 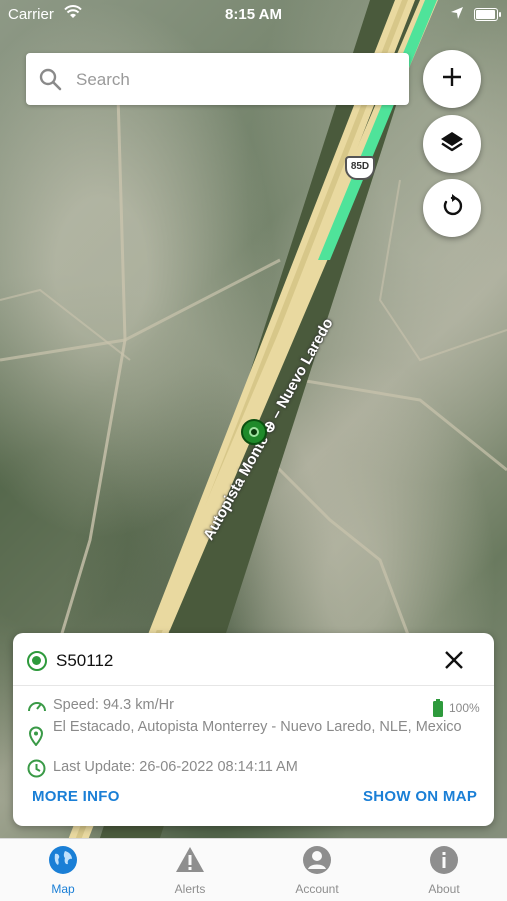 What do you see at coordinates (236, 80) in the screenshot?
I see `search-input` at bounding box center [236, 80].